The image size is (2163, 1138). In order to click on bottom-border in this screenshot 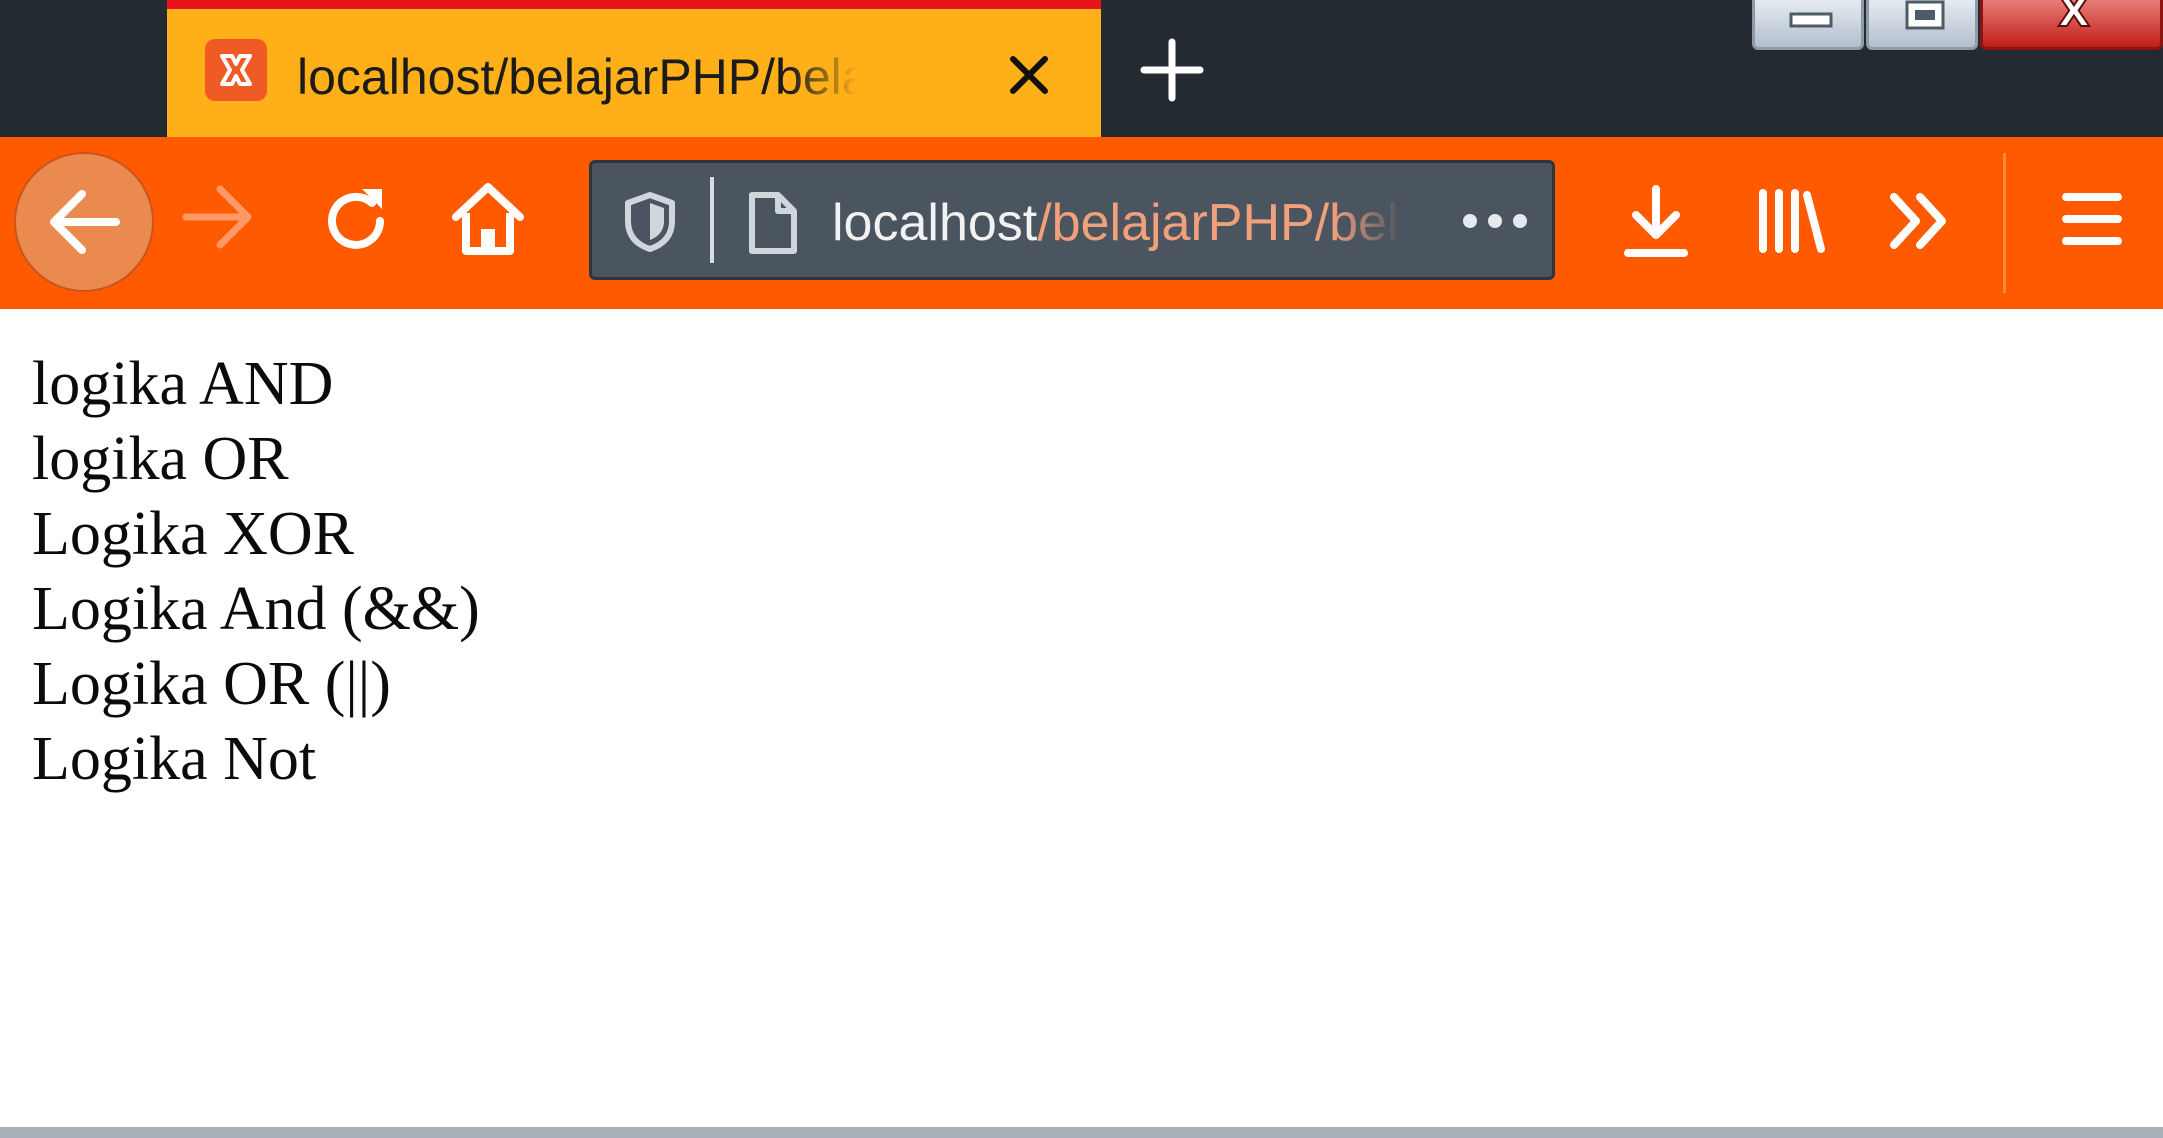, I will do `click(1081, 1132)`.